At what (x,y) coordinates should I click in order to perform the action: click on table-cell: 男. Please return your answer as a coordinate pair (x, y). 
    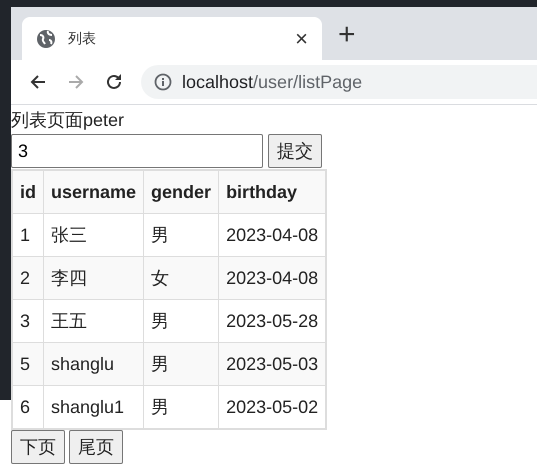
    Looking at the image, I should click on (181, 364).